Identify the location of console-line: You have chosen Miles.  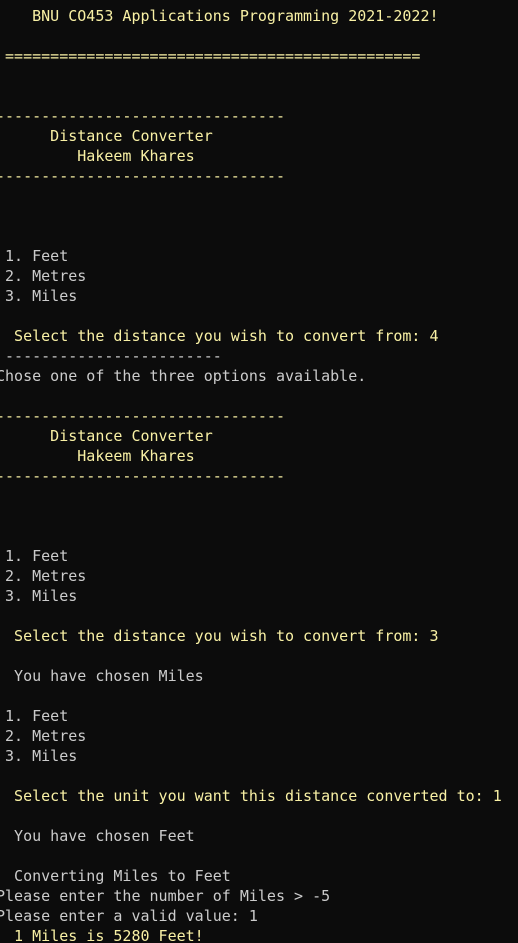
(102, 676).